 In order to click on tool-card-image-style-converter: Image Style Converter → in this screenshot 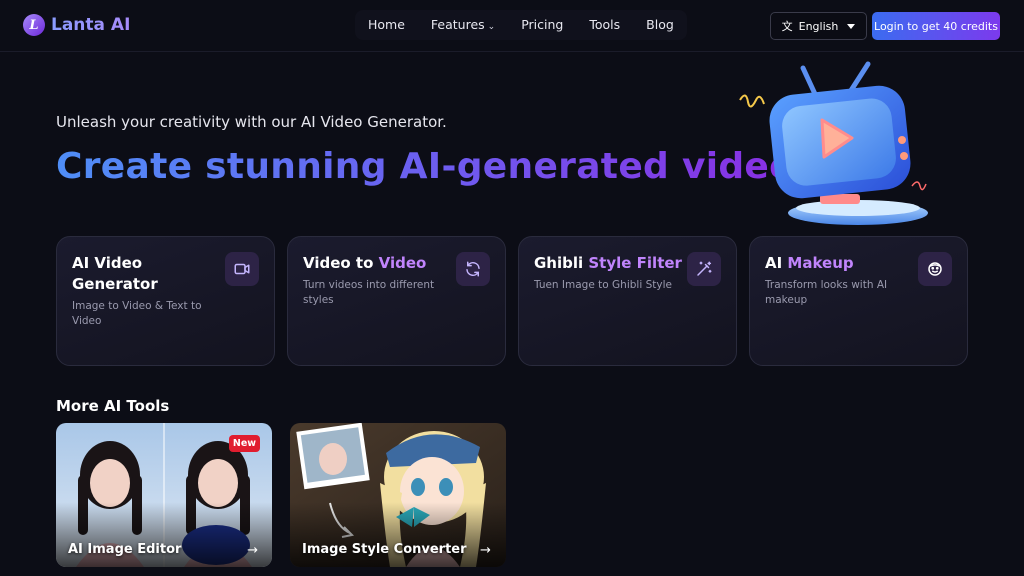, I will do `click(398, 495)`.